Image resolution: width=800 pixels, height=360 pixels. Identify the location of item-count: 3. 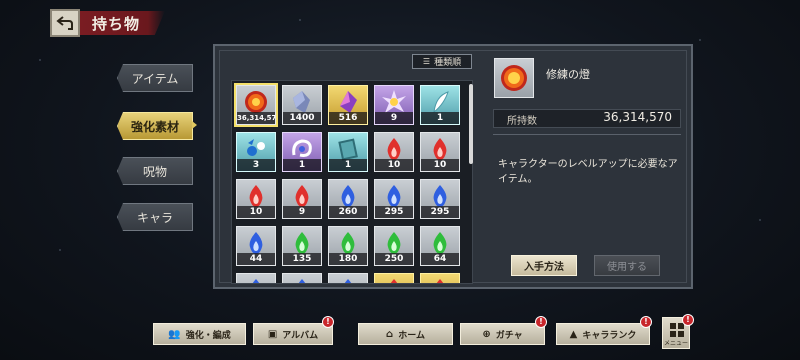
(256, 165).